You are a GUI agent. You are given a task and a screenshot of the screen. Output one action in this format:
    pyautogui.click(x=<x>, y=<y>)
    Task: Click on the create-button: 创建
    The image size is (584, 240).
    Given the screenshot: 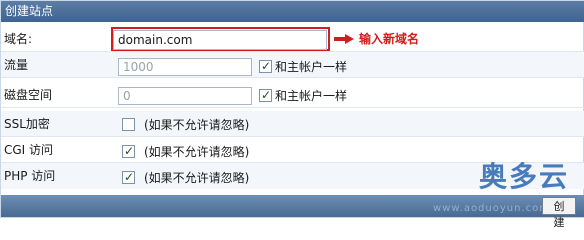 What is the action you would take?
    pyautogui.click(x=559, y=213)
    